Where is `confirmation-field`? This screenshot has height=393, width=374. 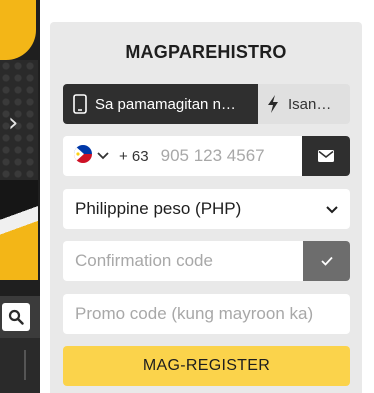 confirmation-field is located at coordinates (206, 261).